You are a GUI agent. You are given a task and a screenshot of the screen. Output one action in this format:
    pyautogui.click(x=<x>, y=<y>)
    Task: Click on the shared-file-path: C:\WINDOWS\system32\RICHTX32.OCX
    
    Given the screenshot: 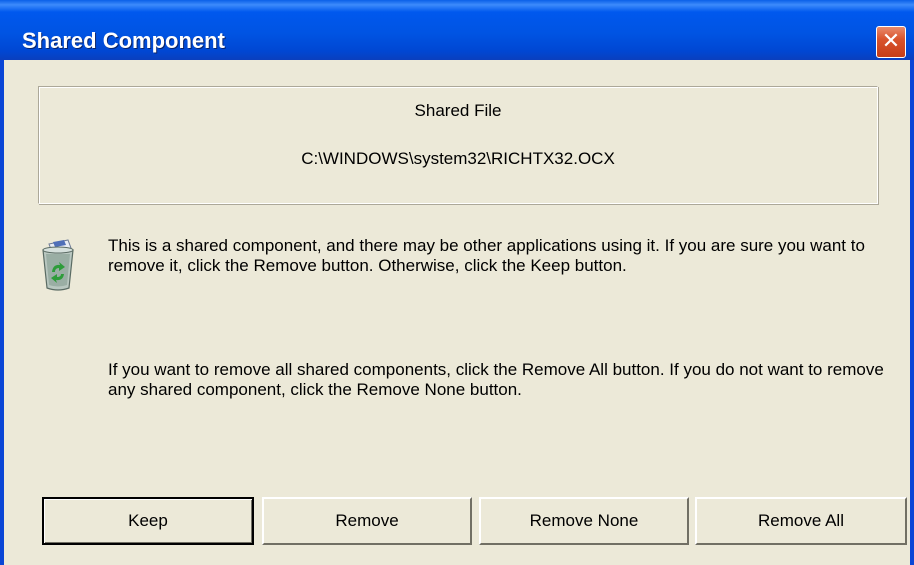 What is the action you would take?
    pyautogui.click(x=458, y=158)
    